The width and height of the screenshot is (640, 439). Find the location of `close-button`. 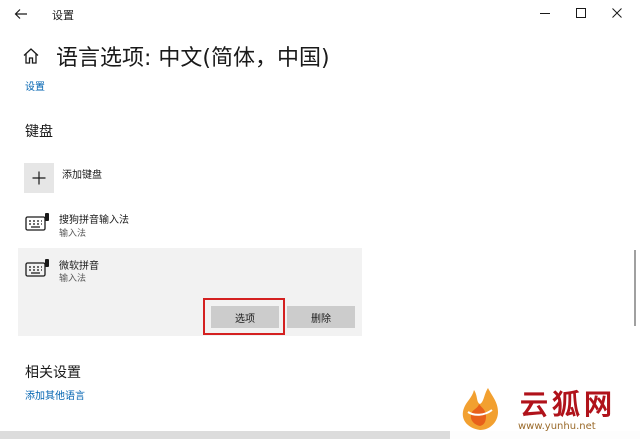

close-button is located at coordinates (617, 13).